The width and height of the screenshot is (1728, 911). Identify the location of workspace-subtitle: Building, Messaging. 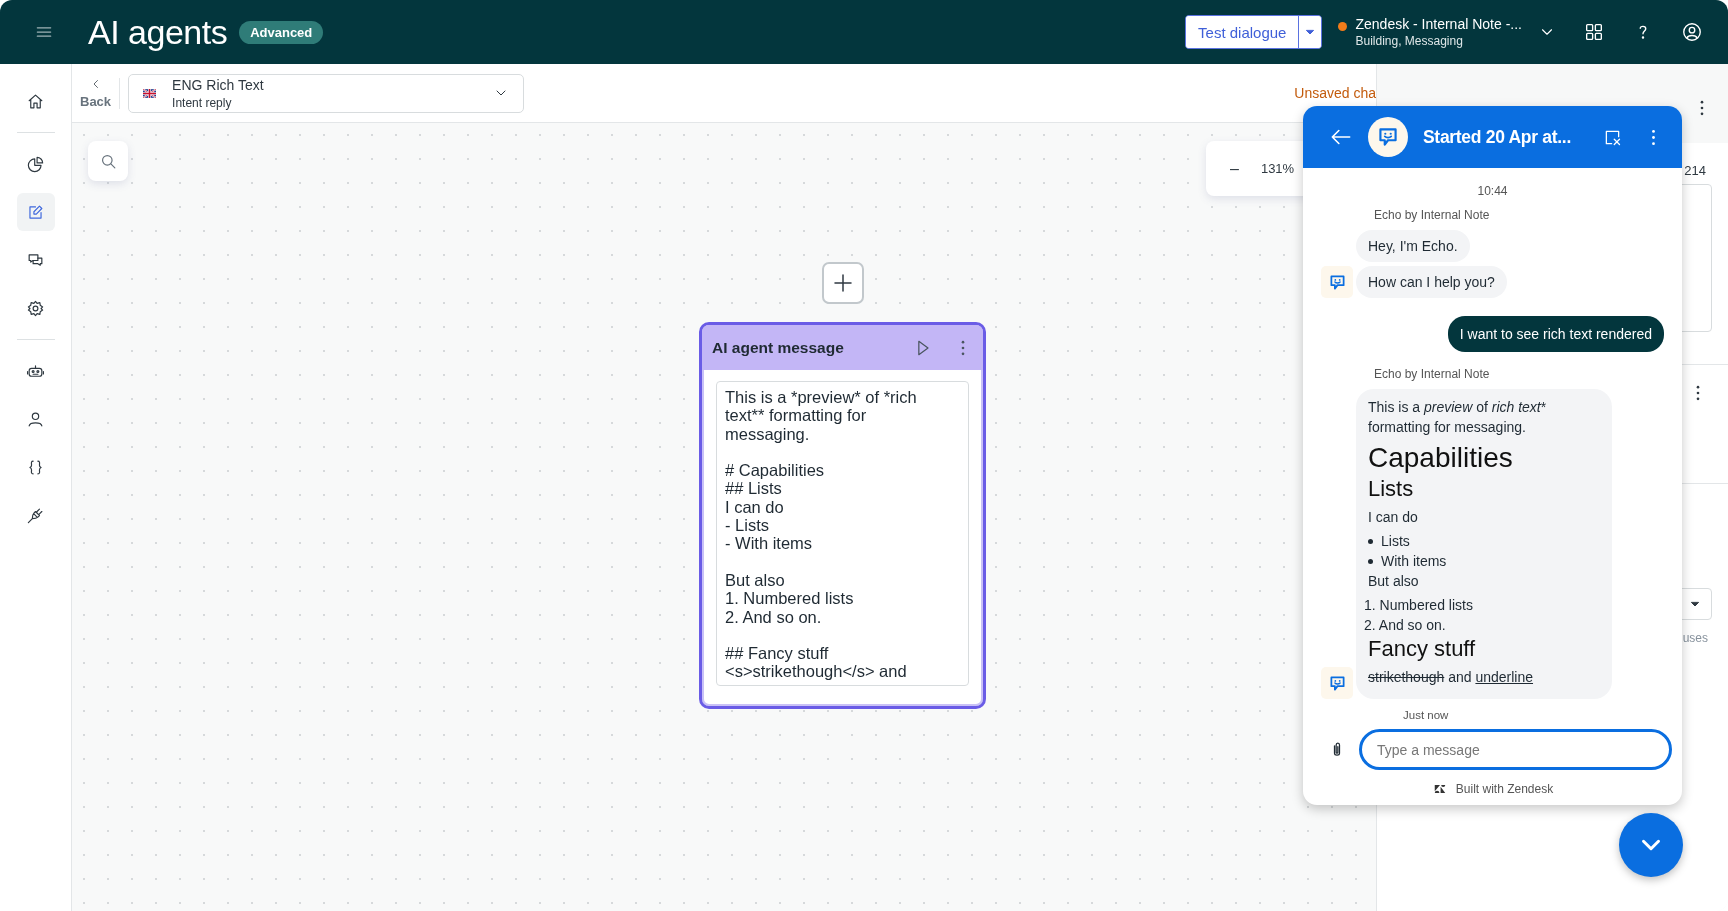
(1409, 41).